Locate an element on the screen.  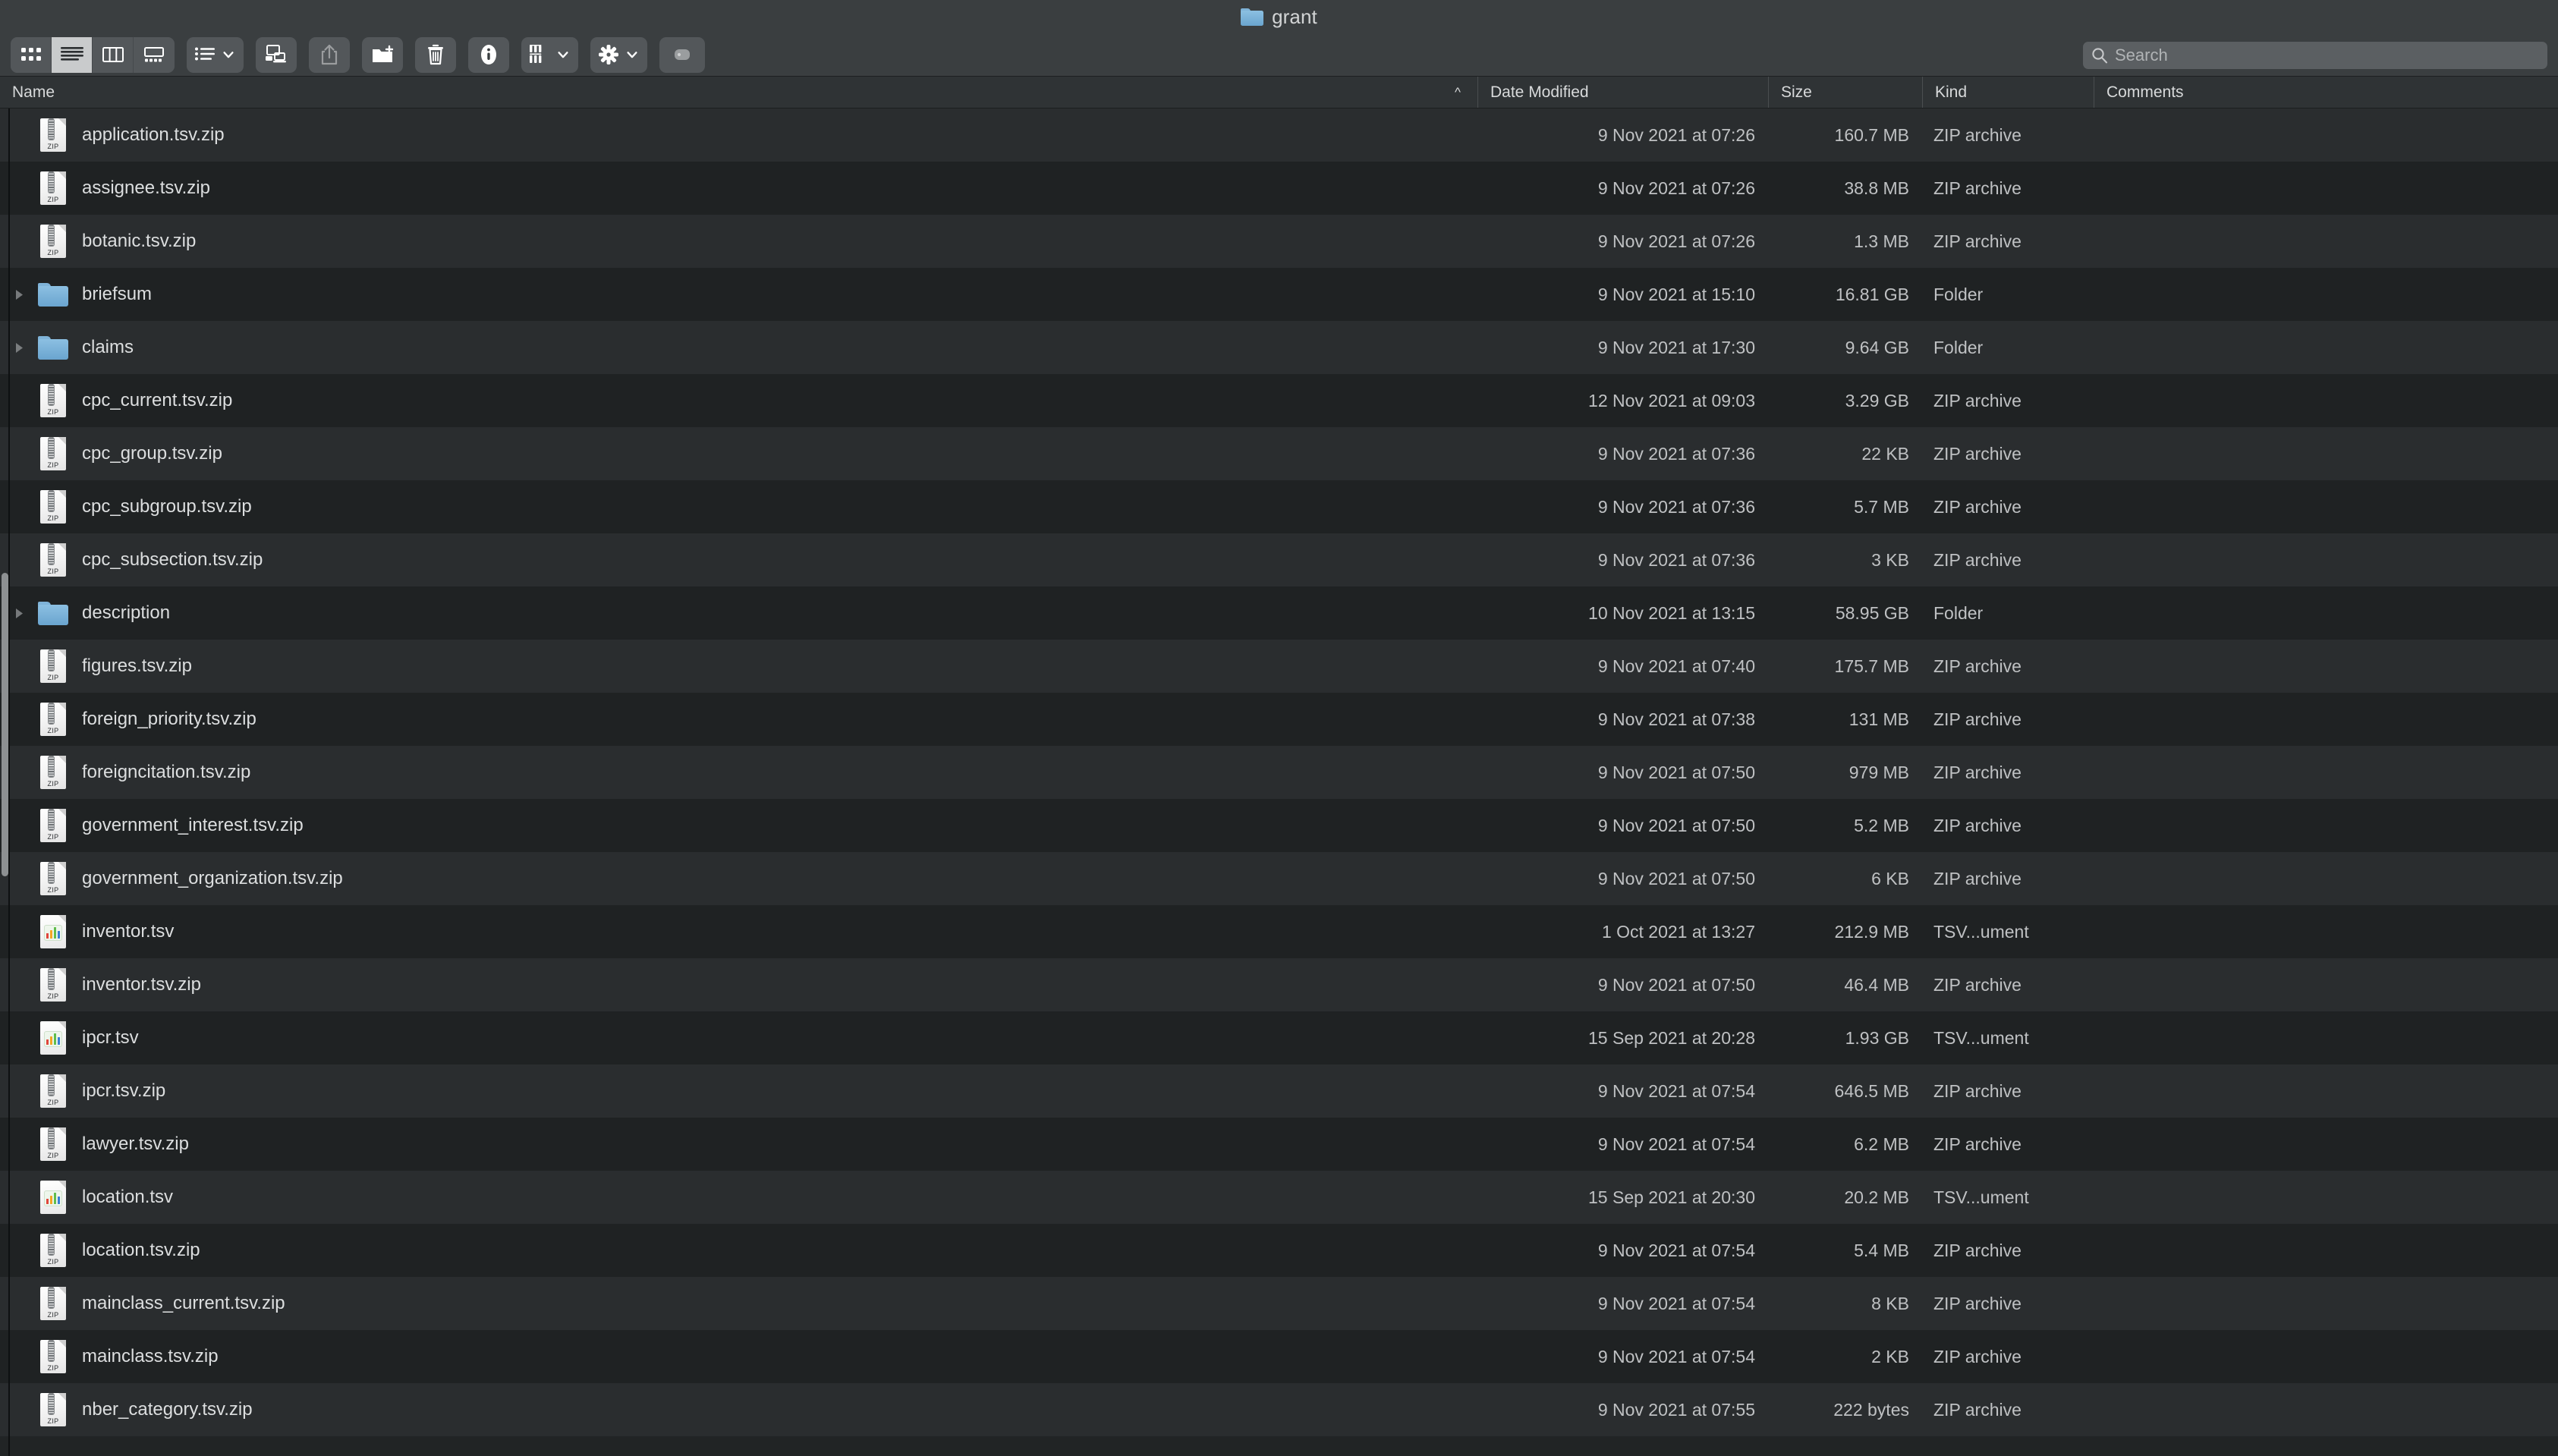
airdrop-button is located at coordinates (276, 55).